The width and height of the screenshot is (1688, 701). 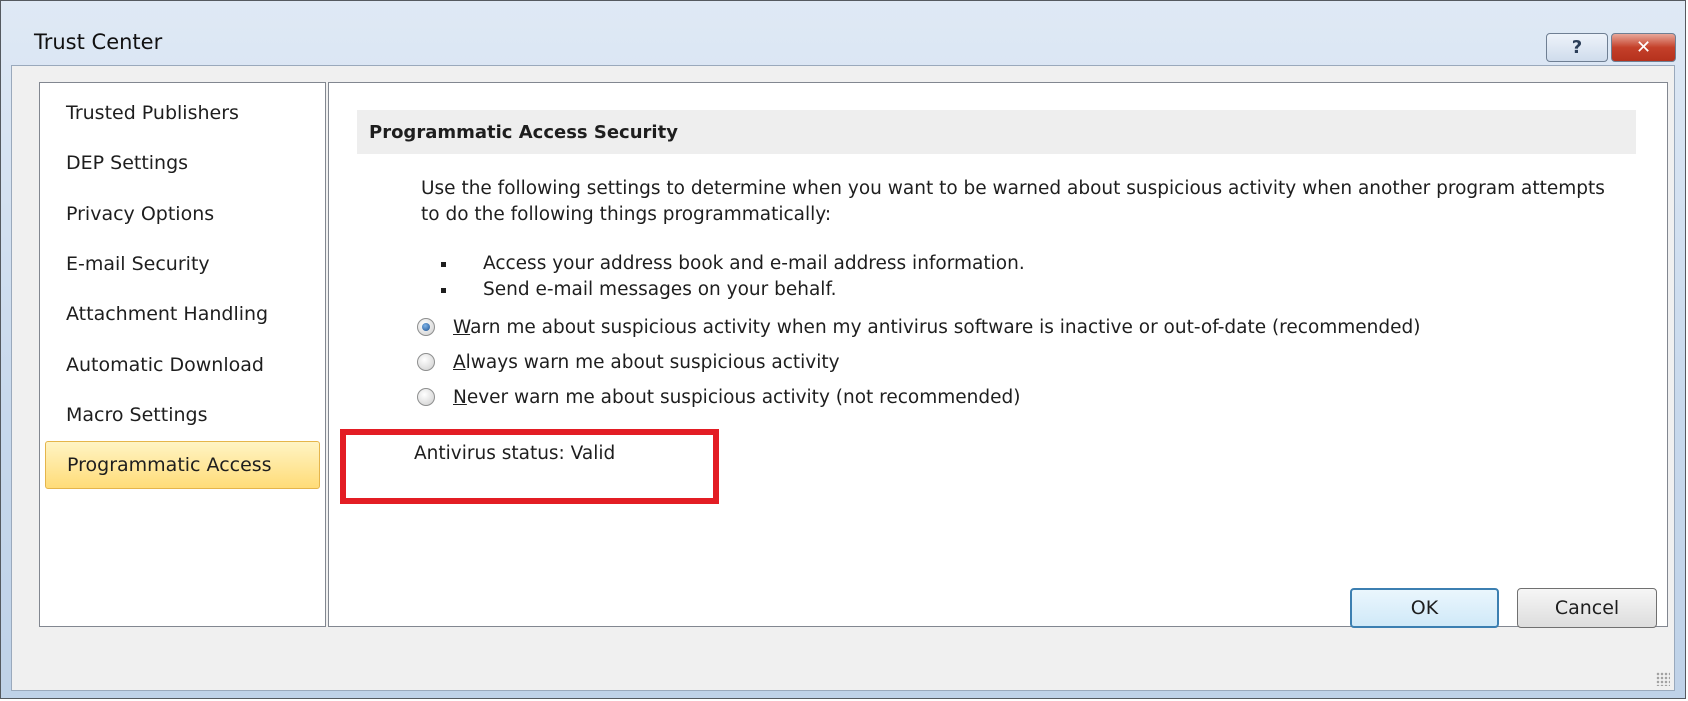 What do you see at coordinates (843, 33) in the screenshot?
I see `title-bar: Trust Center ? ✕` at bounding box center [843, 33].